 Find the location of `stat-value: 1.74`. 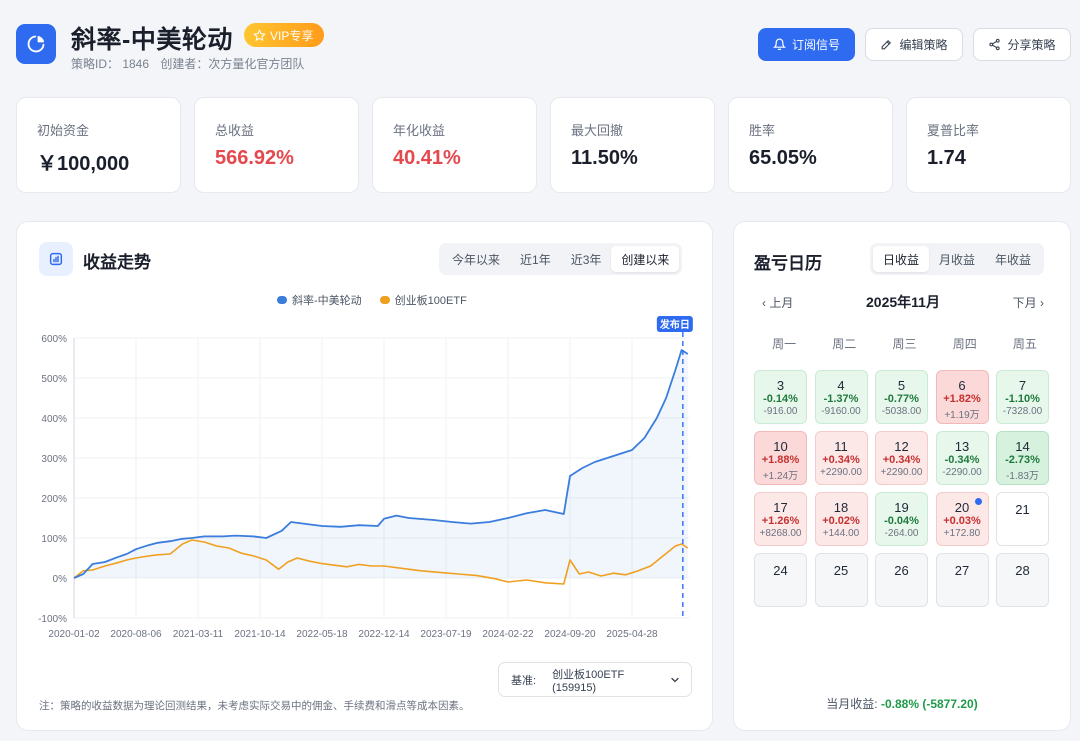

stat-value: 1.74 is located at coordinates (946, 158).